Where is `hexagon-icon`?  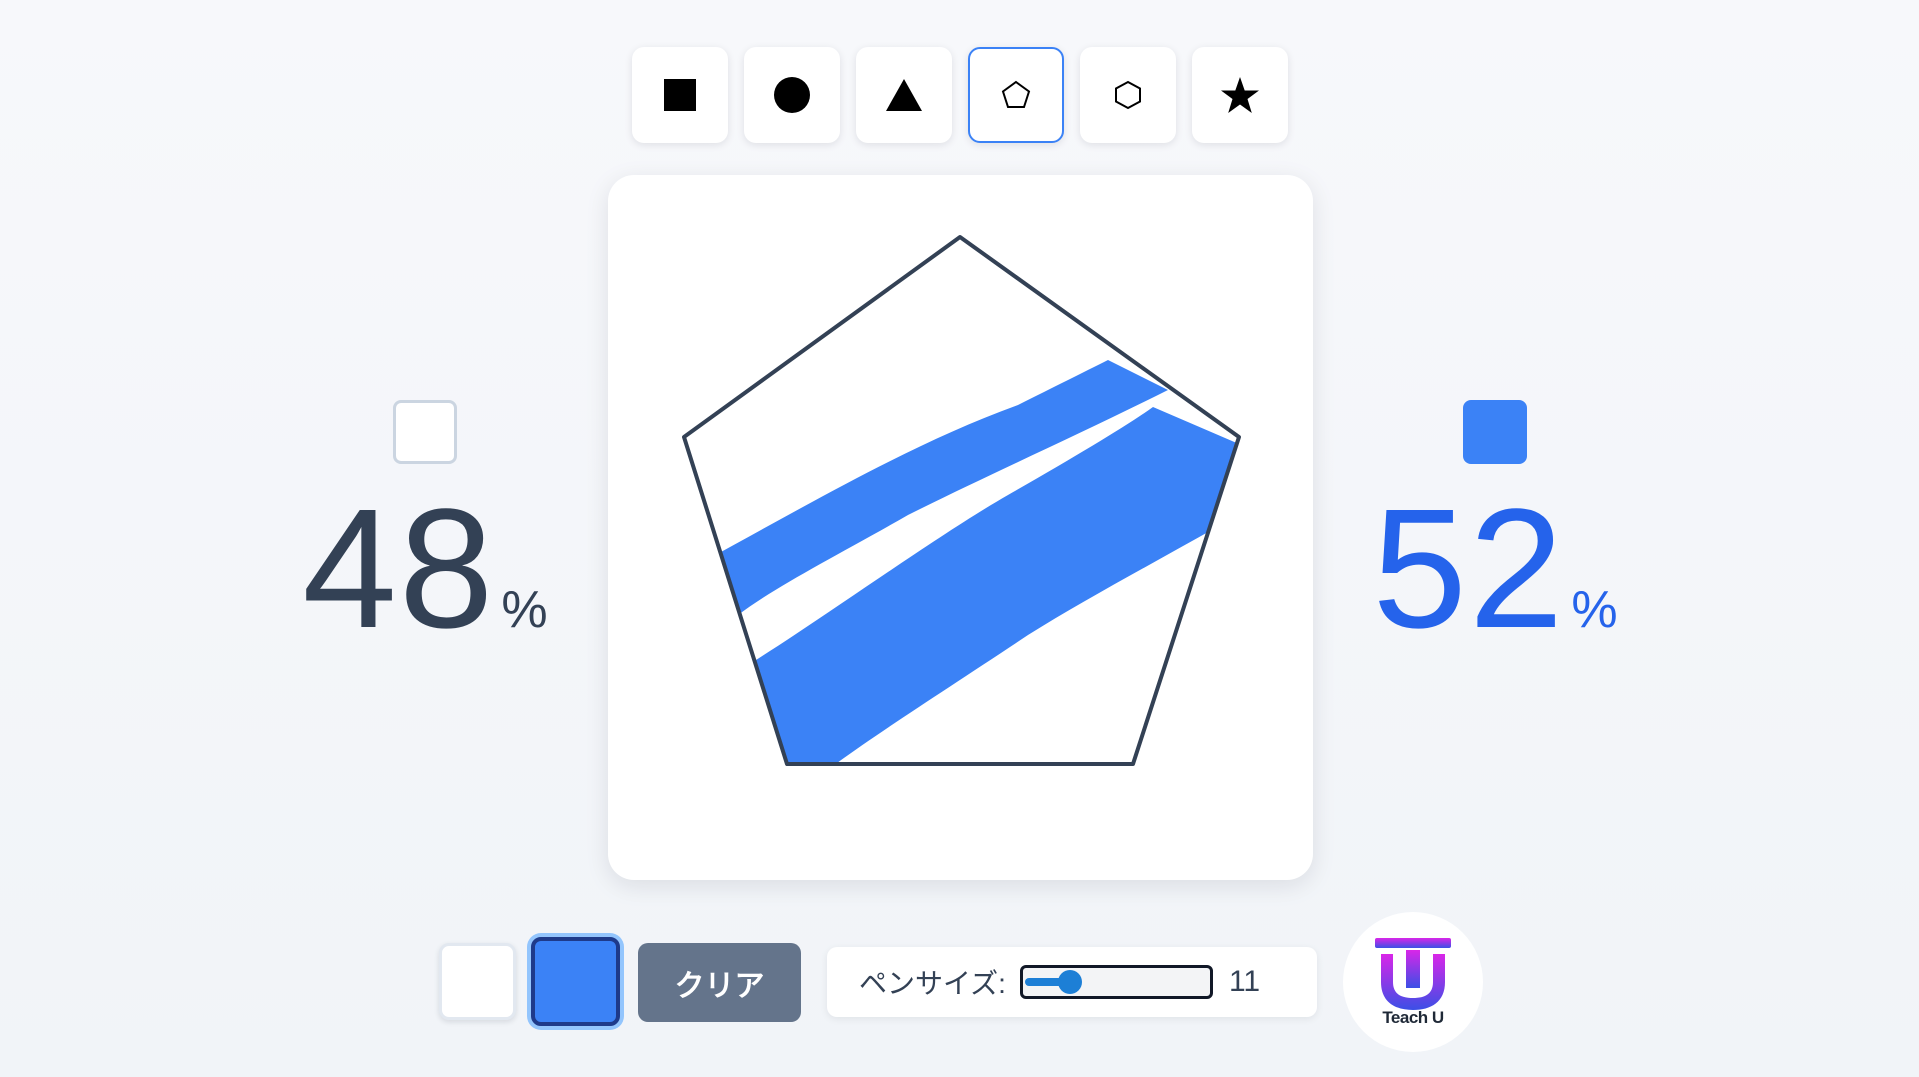 hexagon-icon is located at coordinates (1128, 95).